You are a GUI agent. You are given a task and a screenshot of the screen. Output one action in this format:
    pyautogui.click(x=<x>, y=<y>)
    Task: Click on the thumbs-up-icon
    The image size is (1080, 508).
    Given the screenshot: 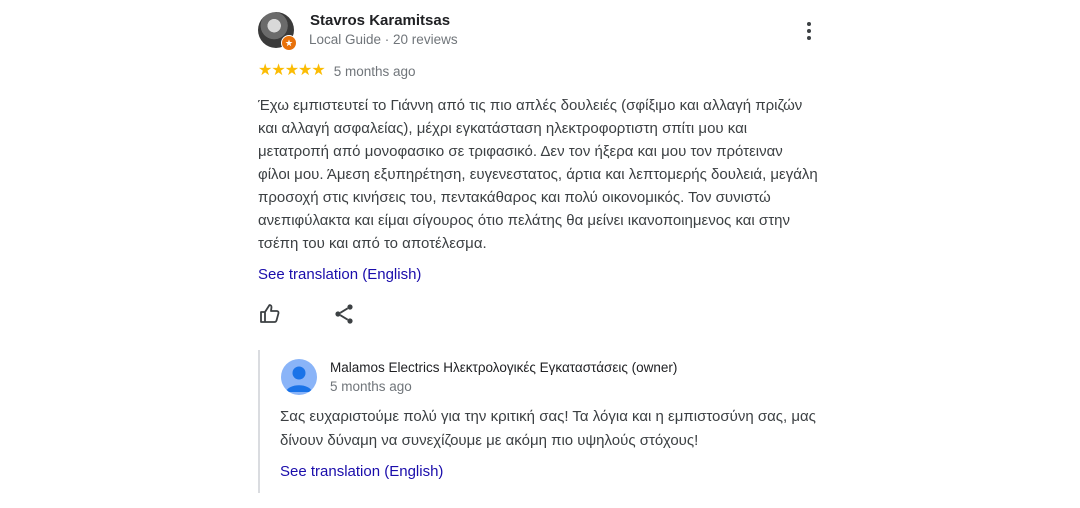 What is the action you would take?
    pyautogui.click(x=270, y=313)
    